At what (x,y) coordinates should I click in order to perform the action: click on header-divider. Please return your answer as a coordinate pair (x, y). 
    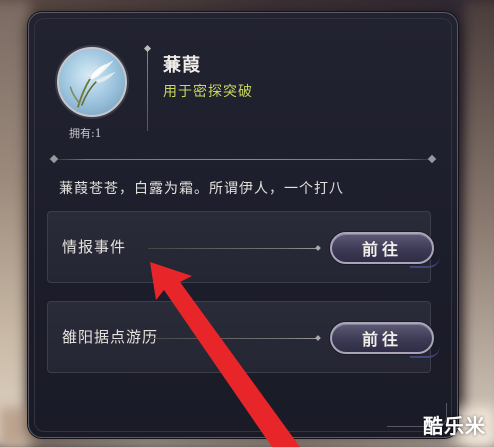
    Looking at the image, I should click on (147, 90).